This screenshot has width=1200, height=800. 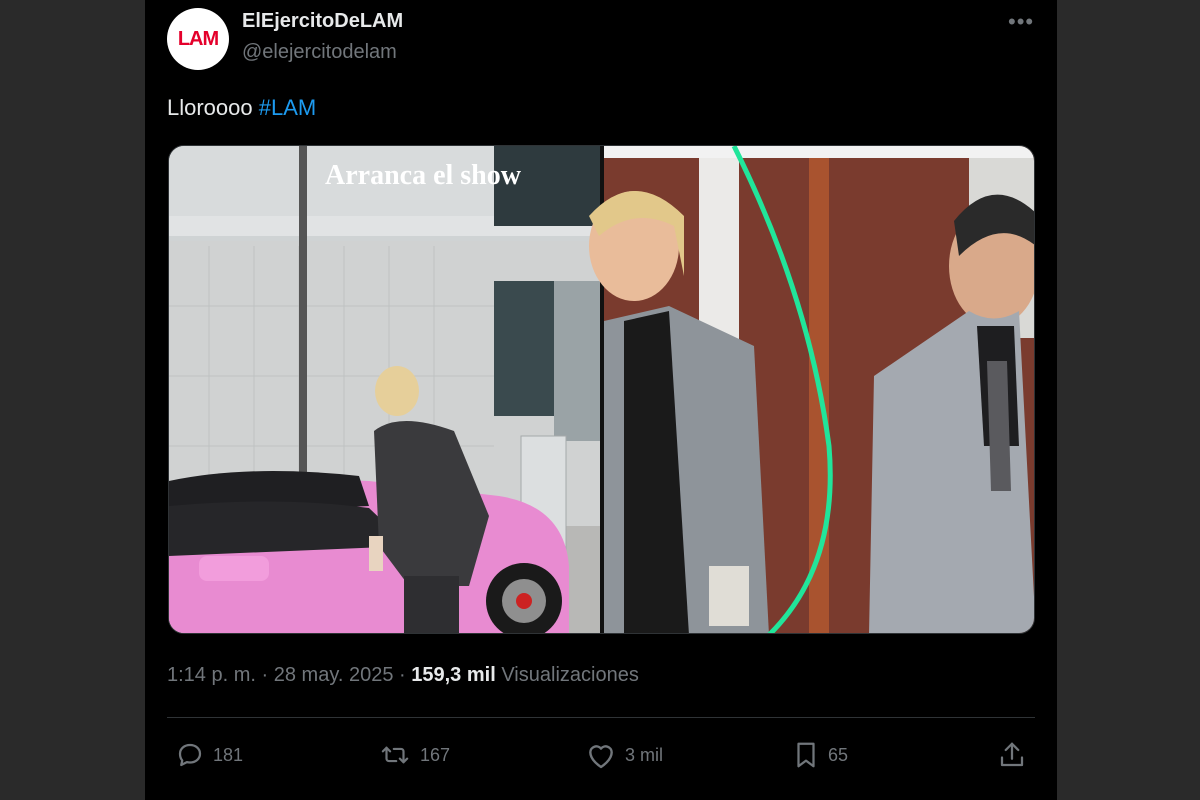 What do you see at coordinates (820, 755) in the screenshot?
I see `bookmark-button: 65` at bounding box center [820, 755].